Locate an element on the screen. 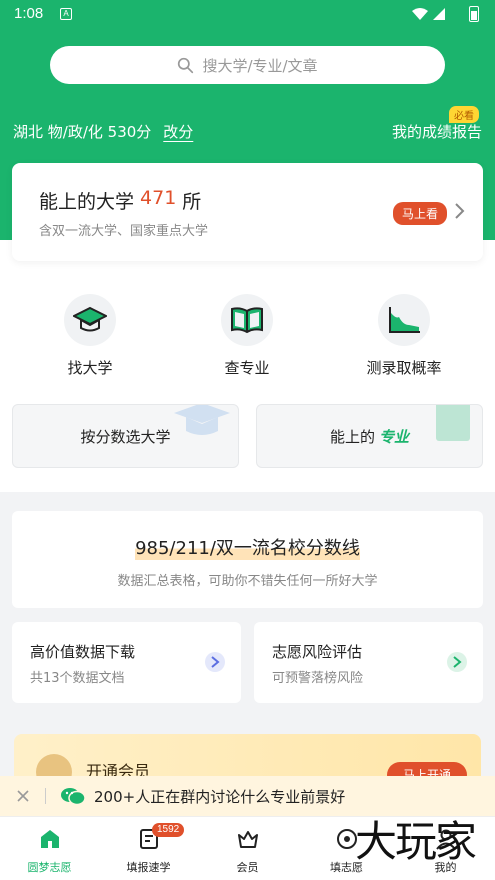  data-download-card: 高价值数据下载 共13个数据文档 is located at coordinates (126, 662).